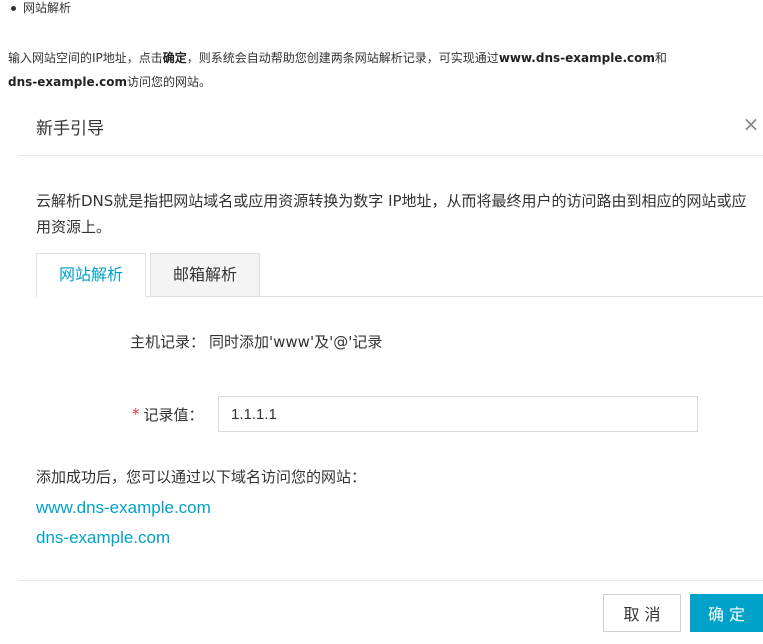 This screenshot has width=763, height=644. What do you see at coordinates (576, 58) in the screenshot?
I see `intro-bold-domain-www: www.dns-example.com` at bounding box center [576, 58].